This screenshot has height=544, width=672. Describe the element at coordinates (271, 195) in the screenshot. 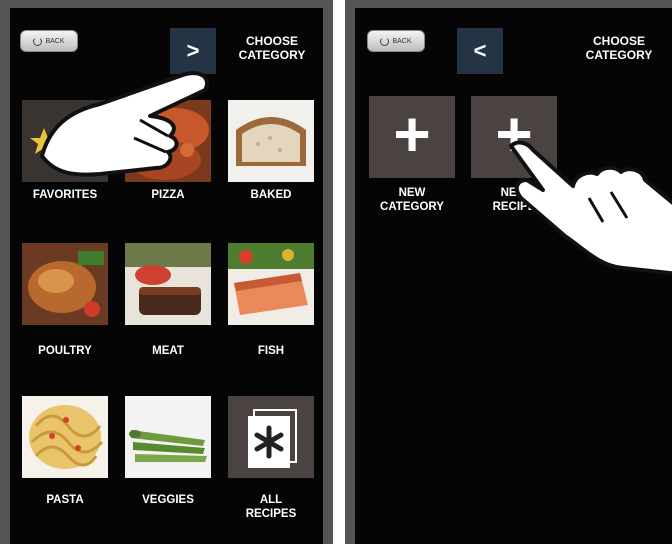

I see `category-label: BAKED` at that location.